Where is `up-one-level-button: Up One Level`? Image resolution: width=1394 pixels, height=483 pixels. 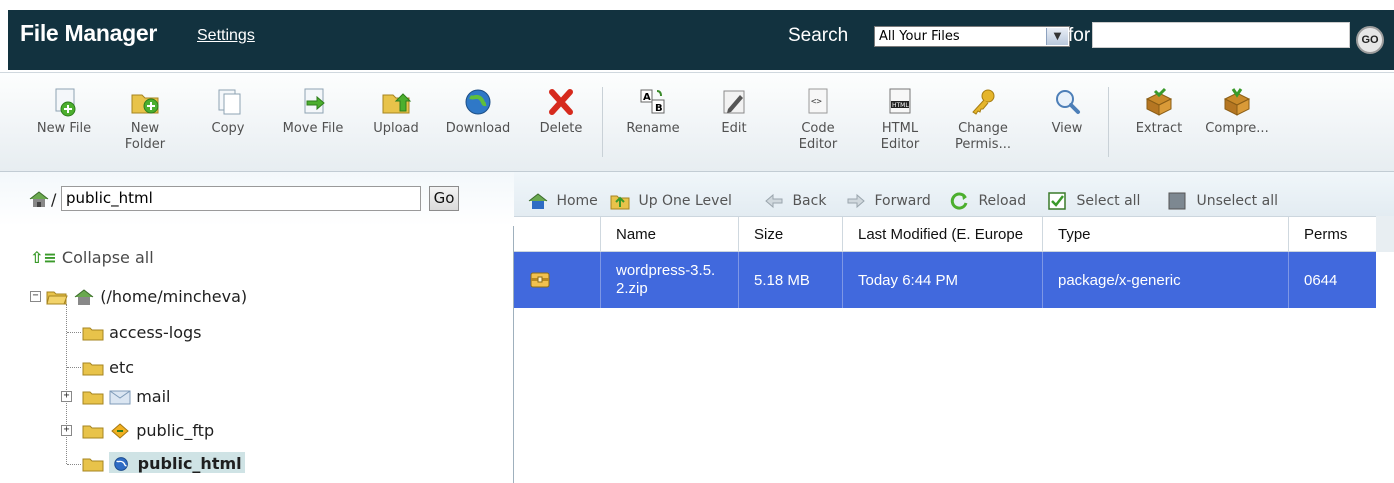
up-one-level-button: Up One Level is located at coordinates (671, 201).